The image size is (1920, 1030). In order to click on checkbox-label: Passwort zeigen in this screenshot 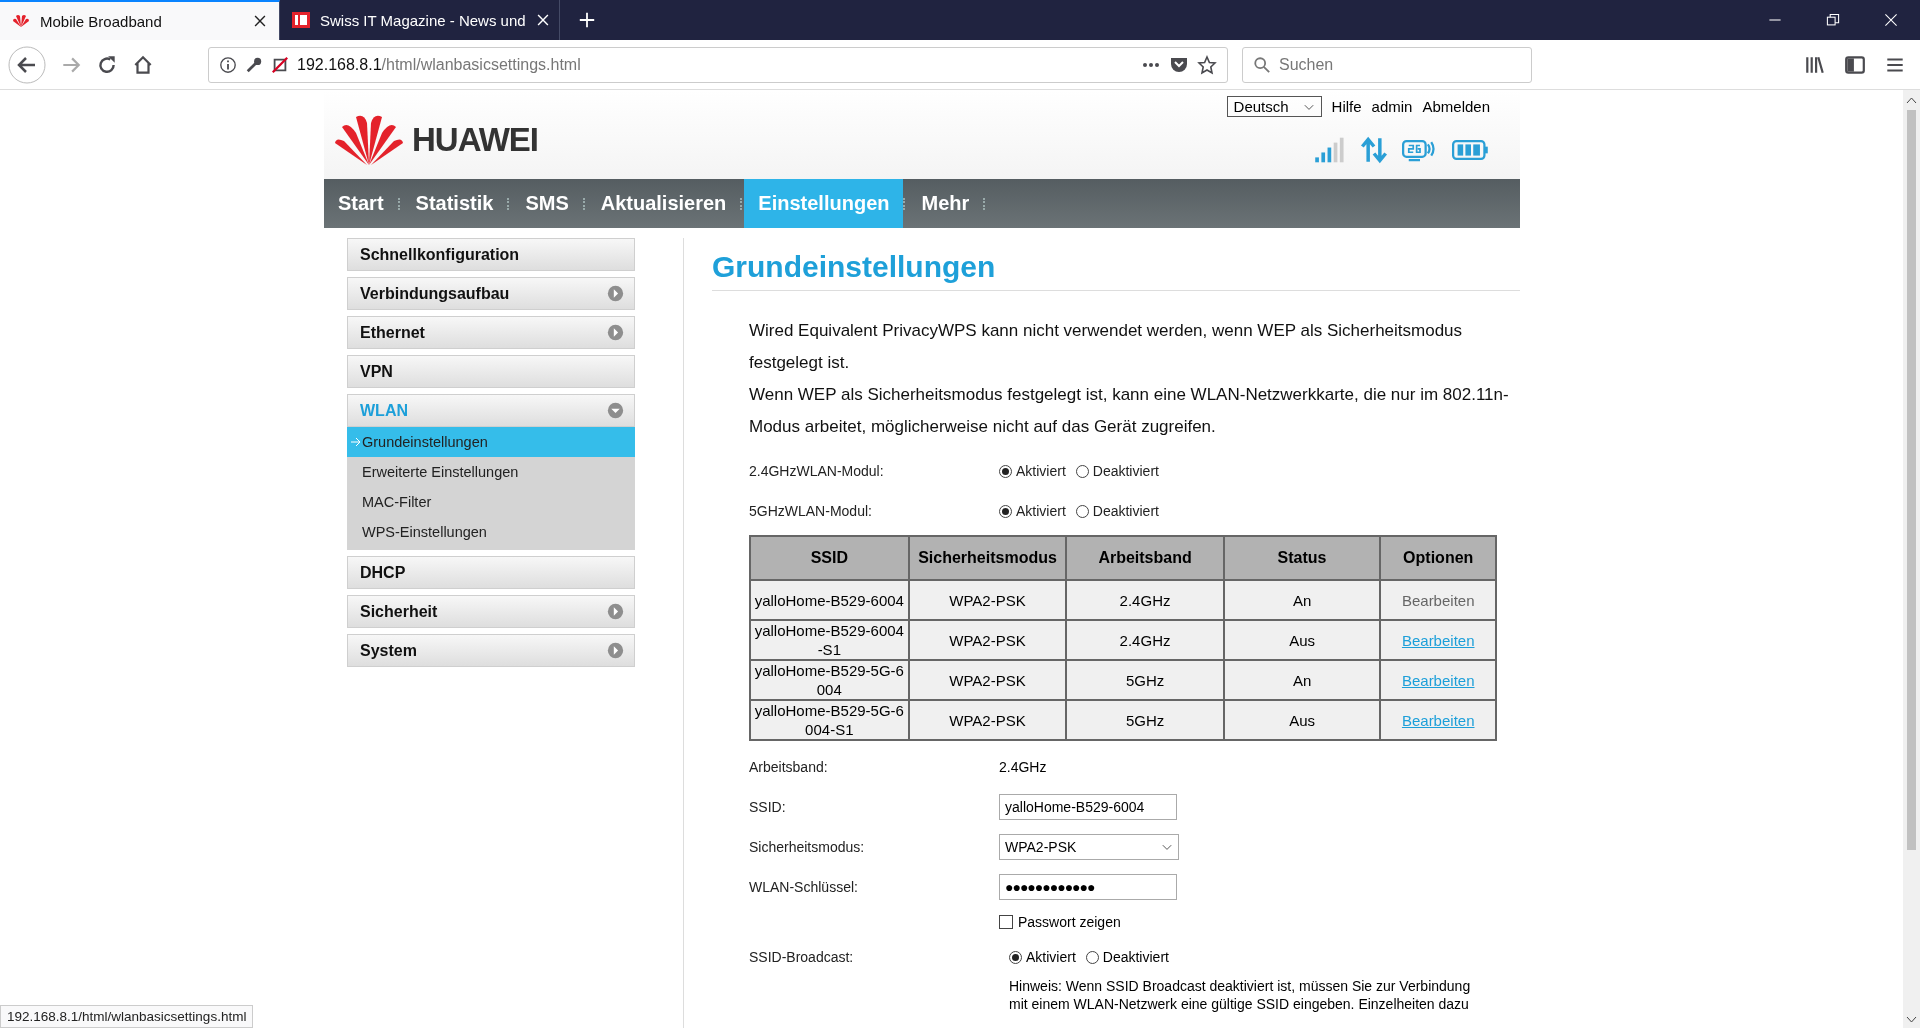, I will do `click(1069, 922)`.